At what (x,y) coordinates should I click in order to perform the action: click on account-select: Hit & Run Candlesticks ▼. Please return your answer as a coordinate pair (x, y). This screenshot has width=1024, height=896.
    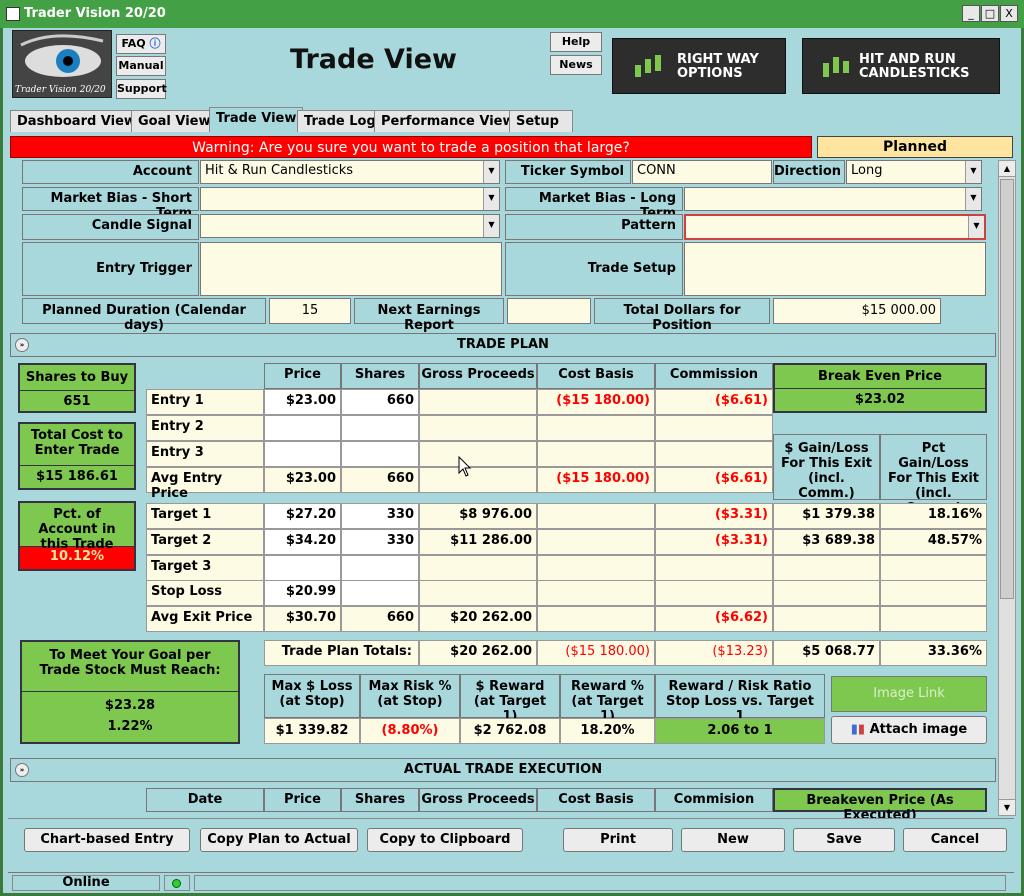
    Looking at the image, I should click on (350, 172).